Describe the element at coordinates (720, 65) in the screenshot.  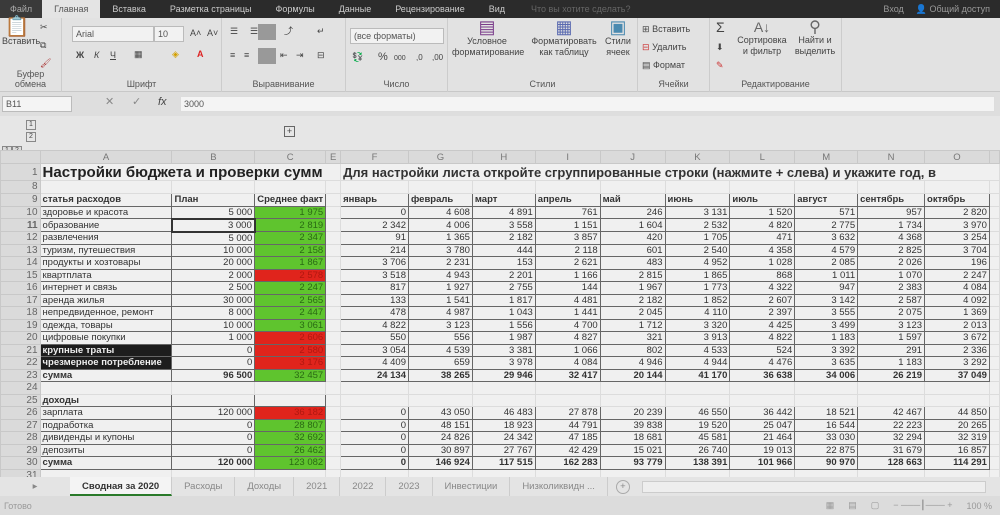
I see `clear-icon: ✎` at that location.